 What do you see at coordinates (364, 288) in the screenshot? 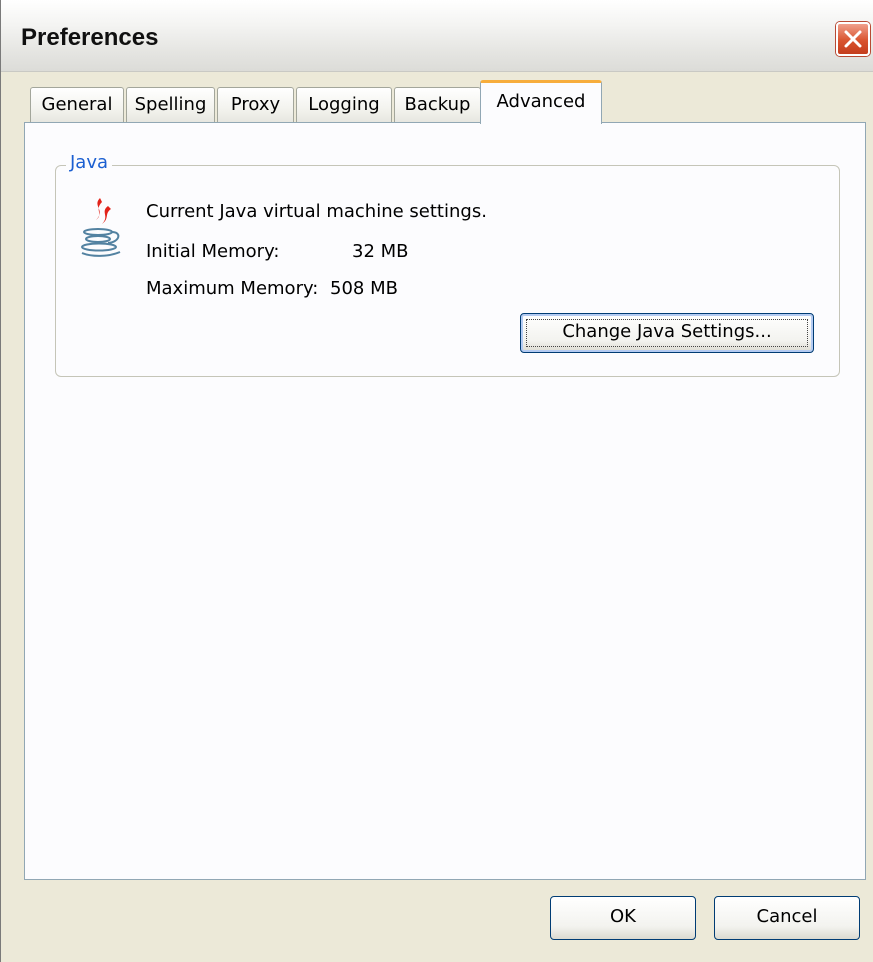
I see `maximum-memory-value: 508 MB` at bounding box center [364, 288].